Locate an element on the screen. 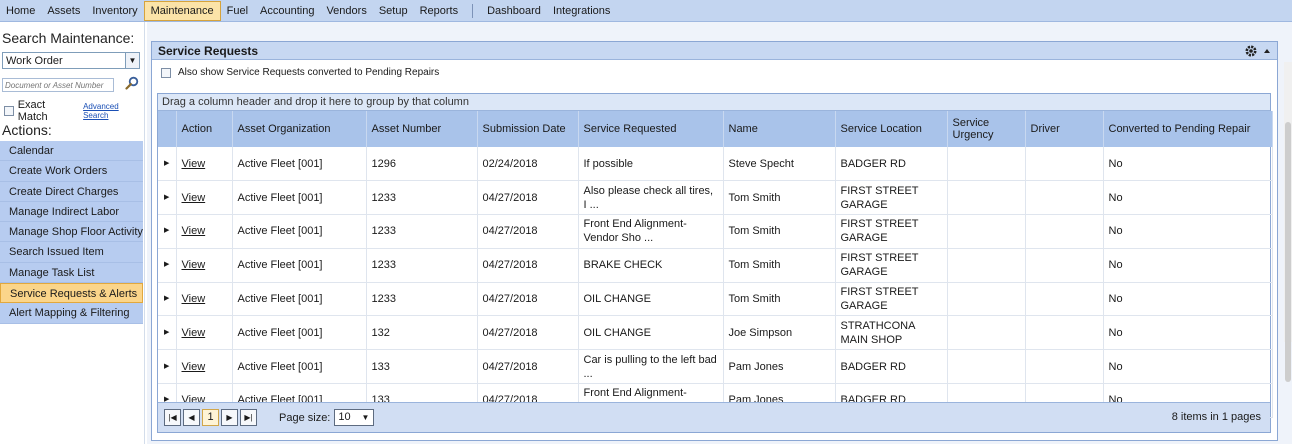 This screenshot has width=1292, height=444. column-header-asset-organization: Asset Organization is located at coordinates (299, 129).